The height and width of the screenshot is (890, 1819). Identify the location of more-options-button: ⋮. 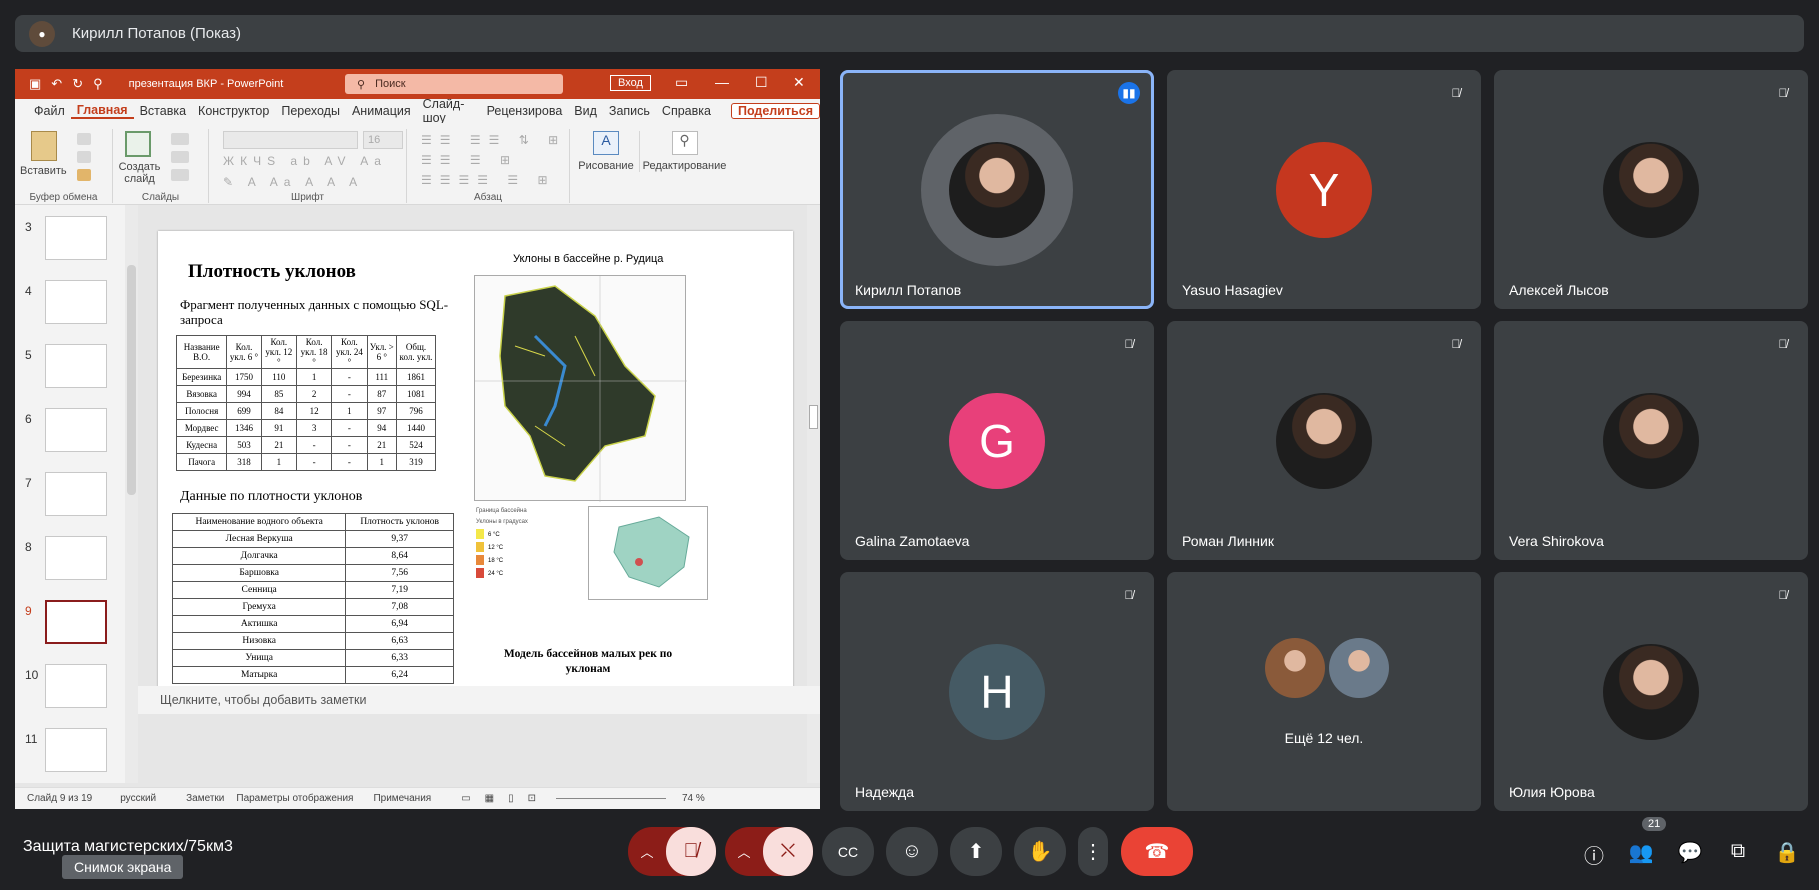
(1093, 851).